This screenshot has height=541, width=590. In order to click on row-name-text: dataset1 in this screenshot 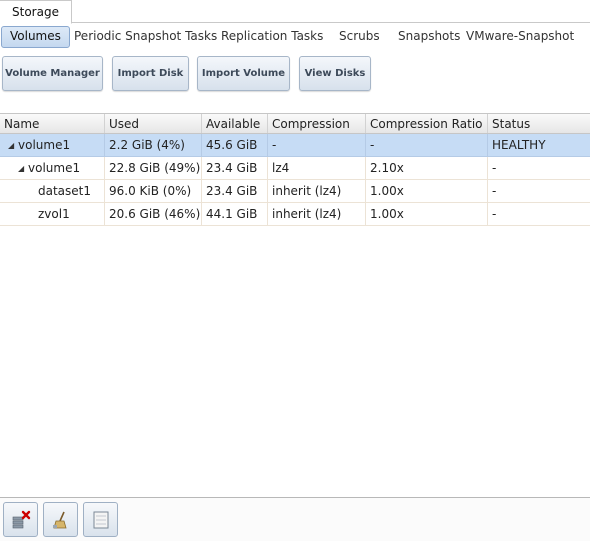, I will do `click(65, 191)`.